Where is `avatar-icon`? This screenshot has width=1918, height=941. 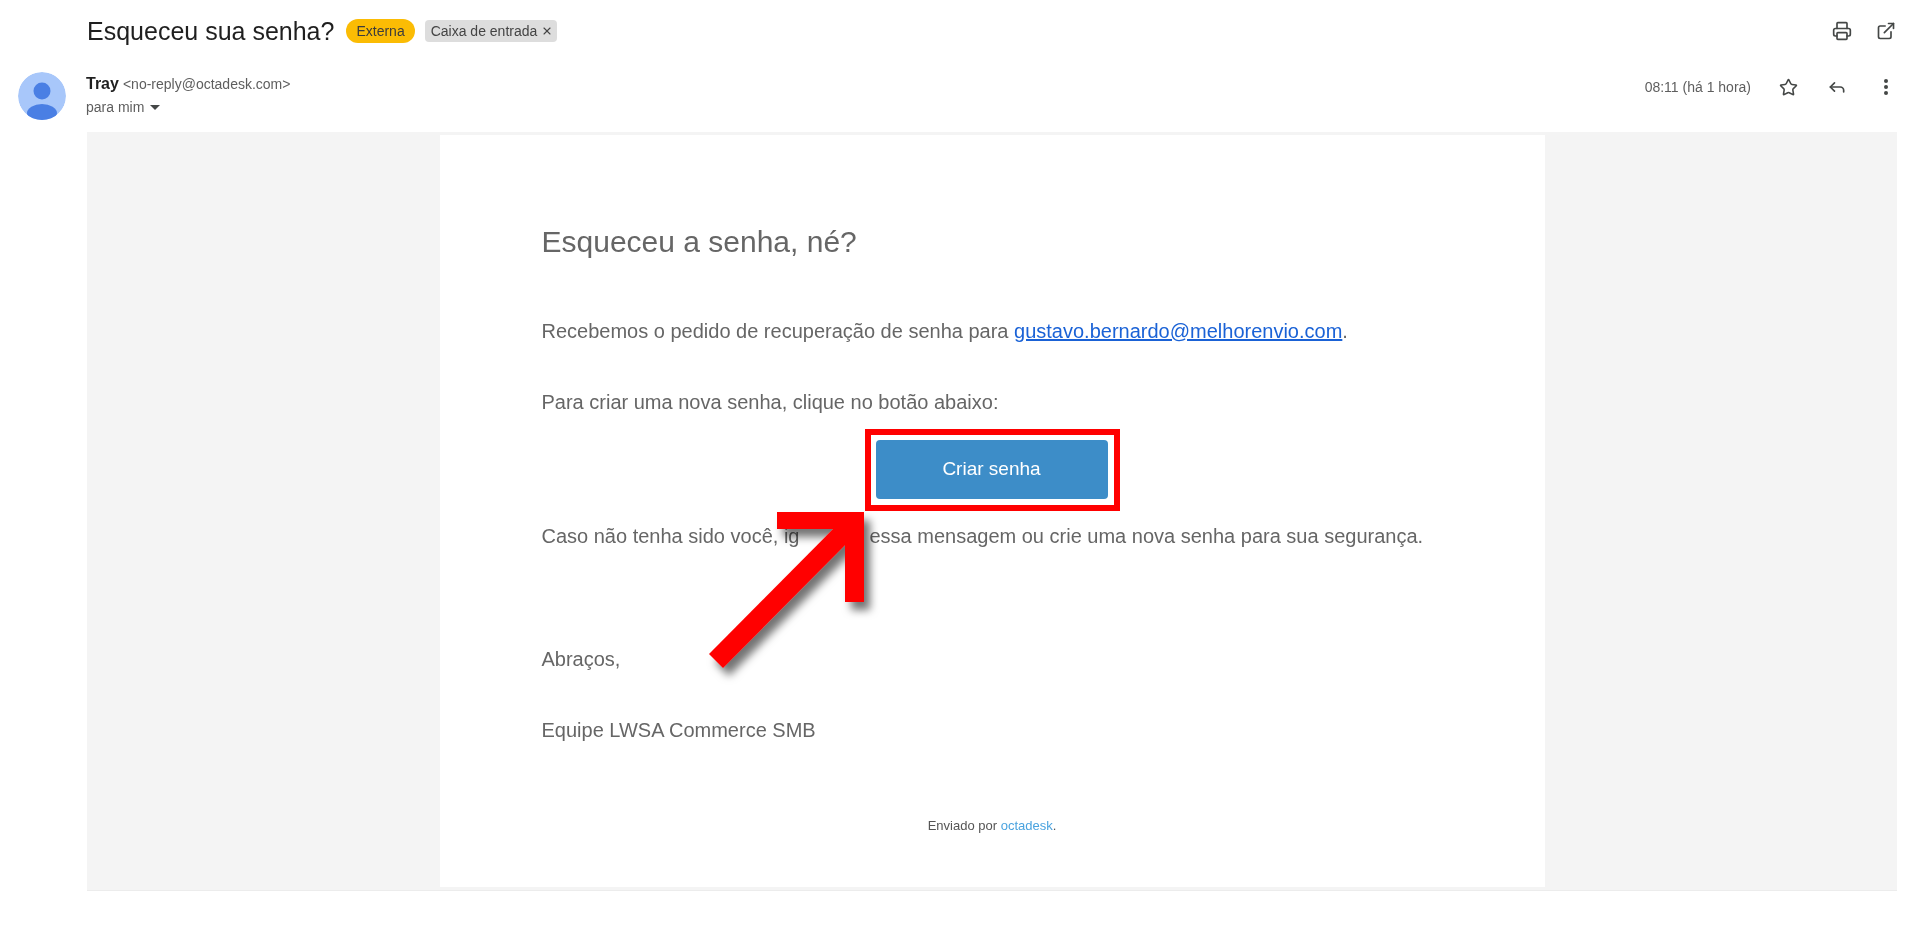 avatar-icon is located at coordinates (42, 96).